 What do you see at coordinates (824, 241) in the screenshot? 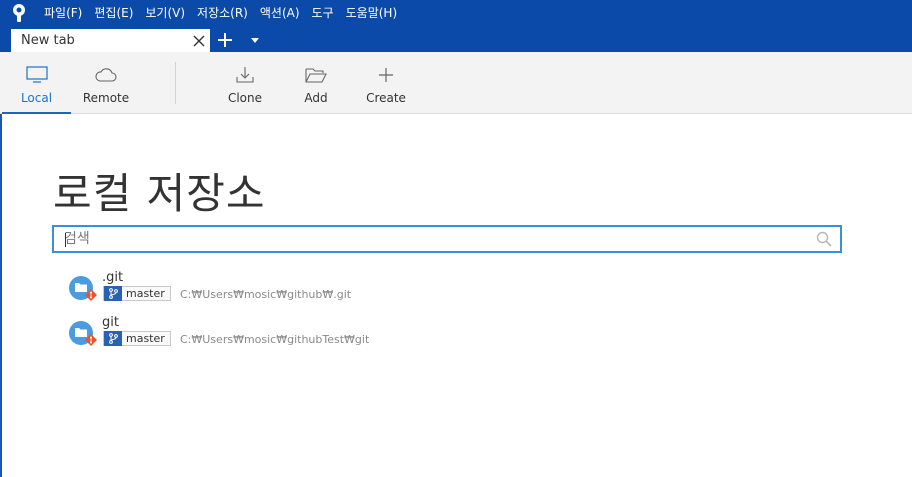
I see `search-icon` at bounding box center [824, 241].